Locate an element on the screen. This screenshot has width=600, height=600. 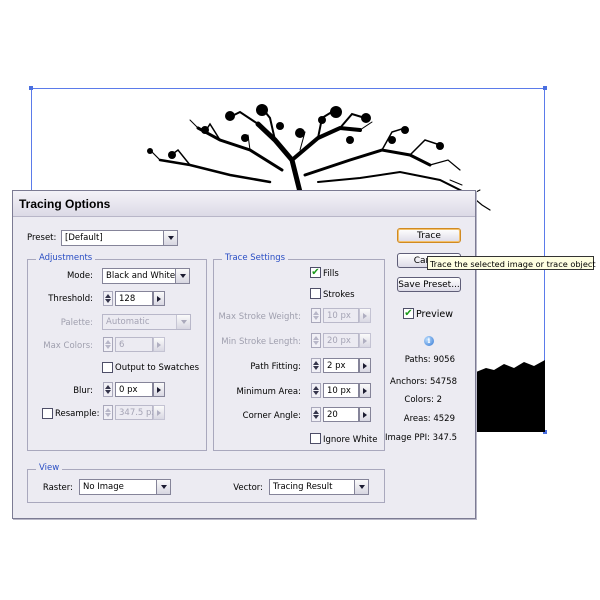
ignore-white-checkbox is located at coordinates (315, 438).